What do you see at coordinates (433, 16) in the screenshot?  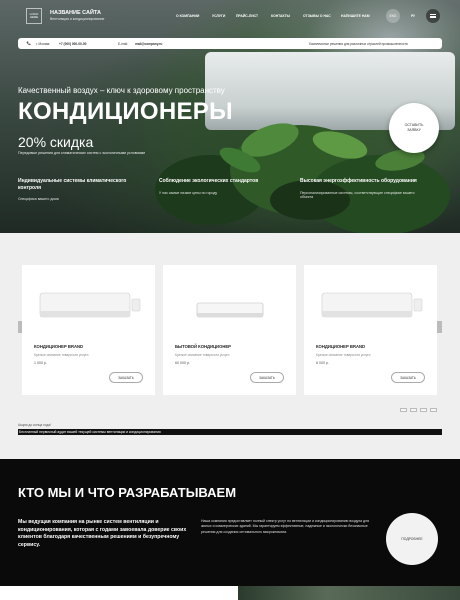 I see `menu-icon` at bounding box center [433, 16].